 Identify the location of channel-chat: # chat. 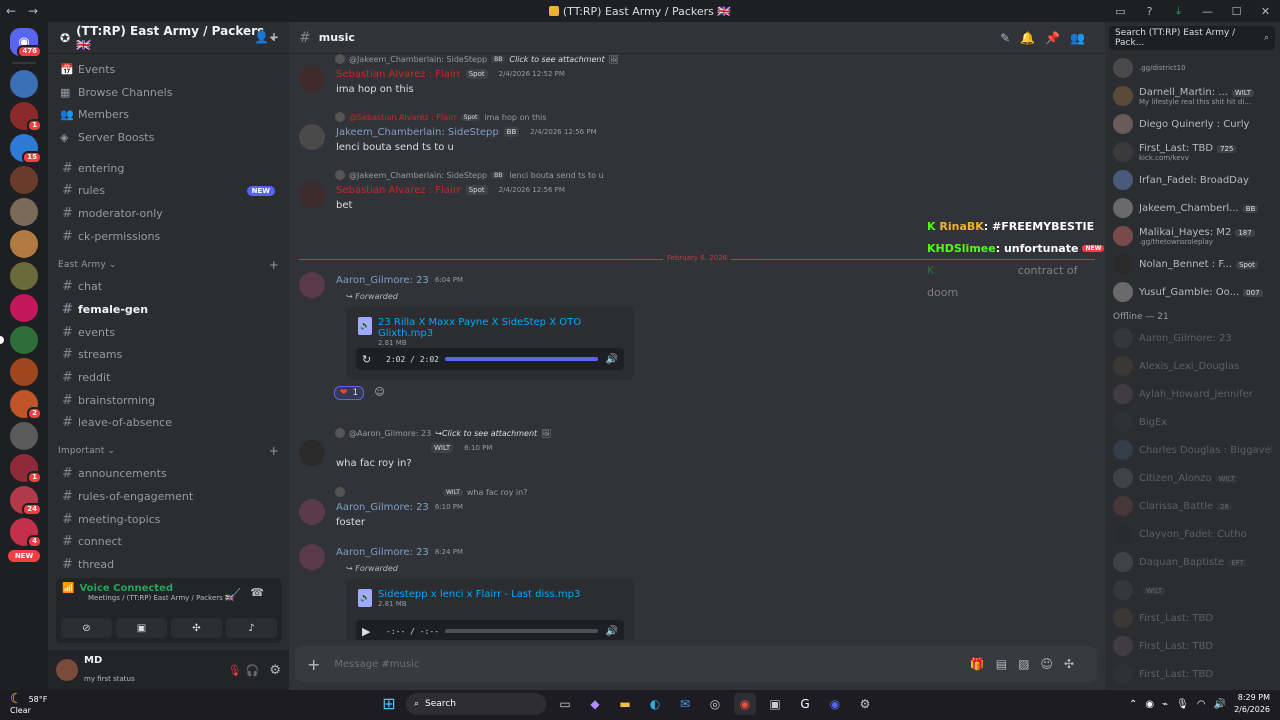
(168, 287).